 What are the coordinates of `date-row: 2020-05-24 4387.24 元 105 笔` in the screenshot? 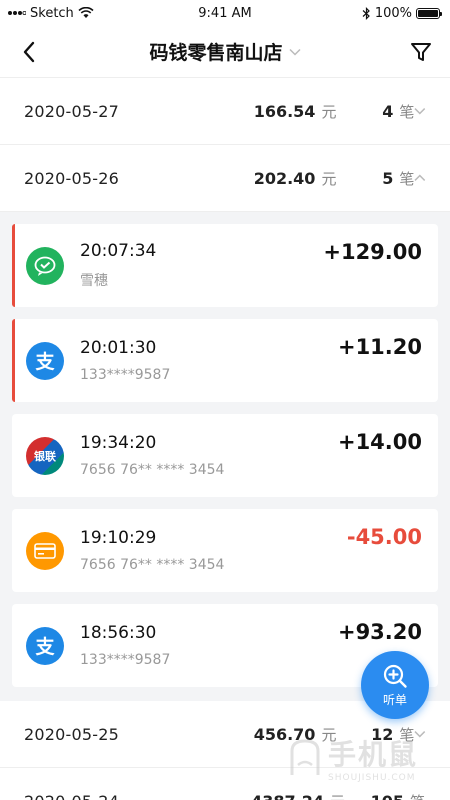 It's located at (225, 784).